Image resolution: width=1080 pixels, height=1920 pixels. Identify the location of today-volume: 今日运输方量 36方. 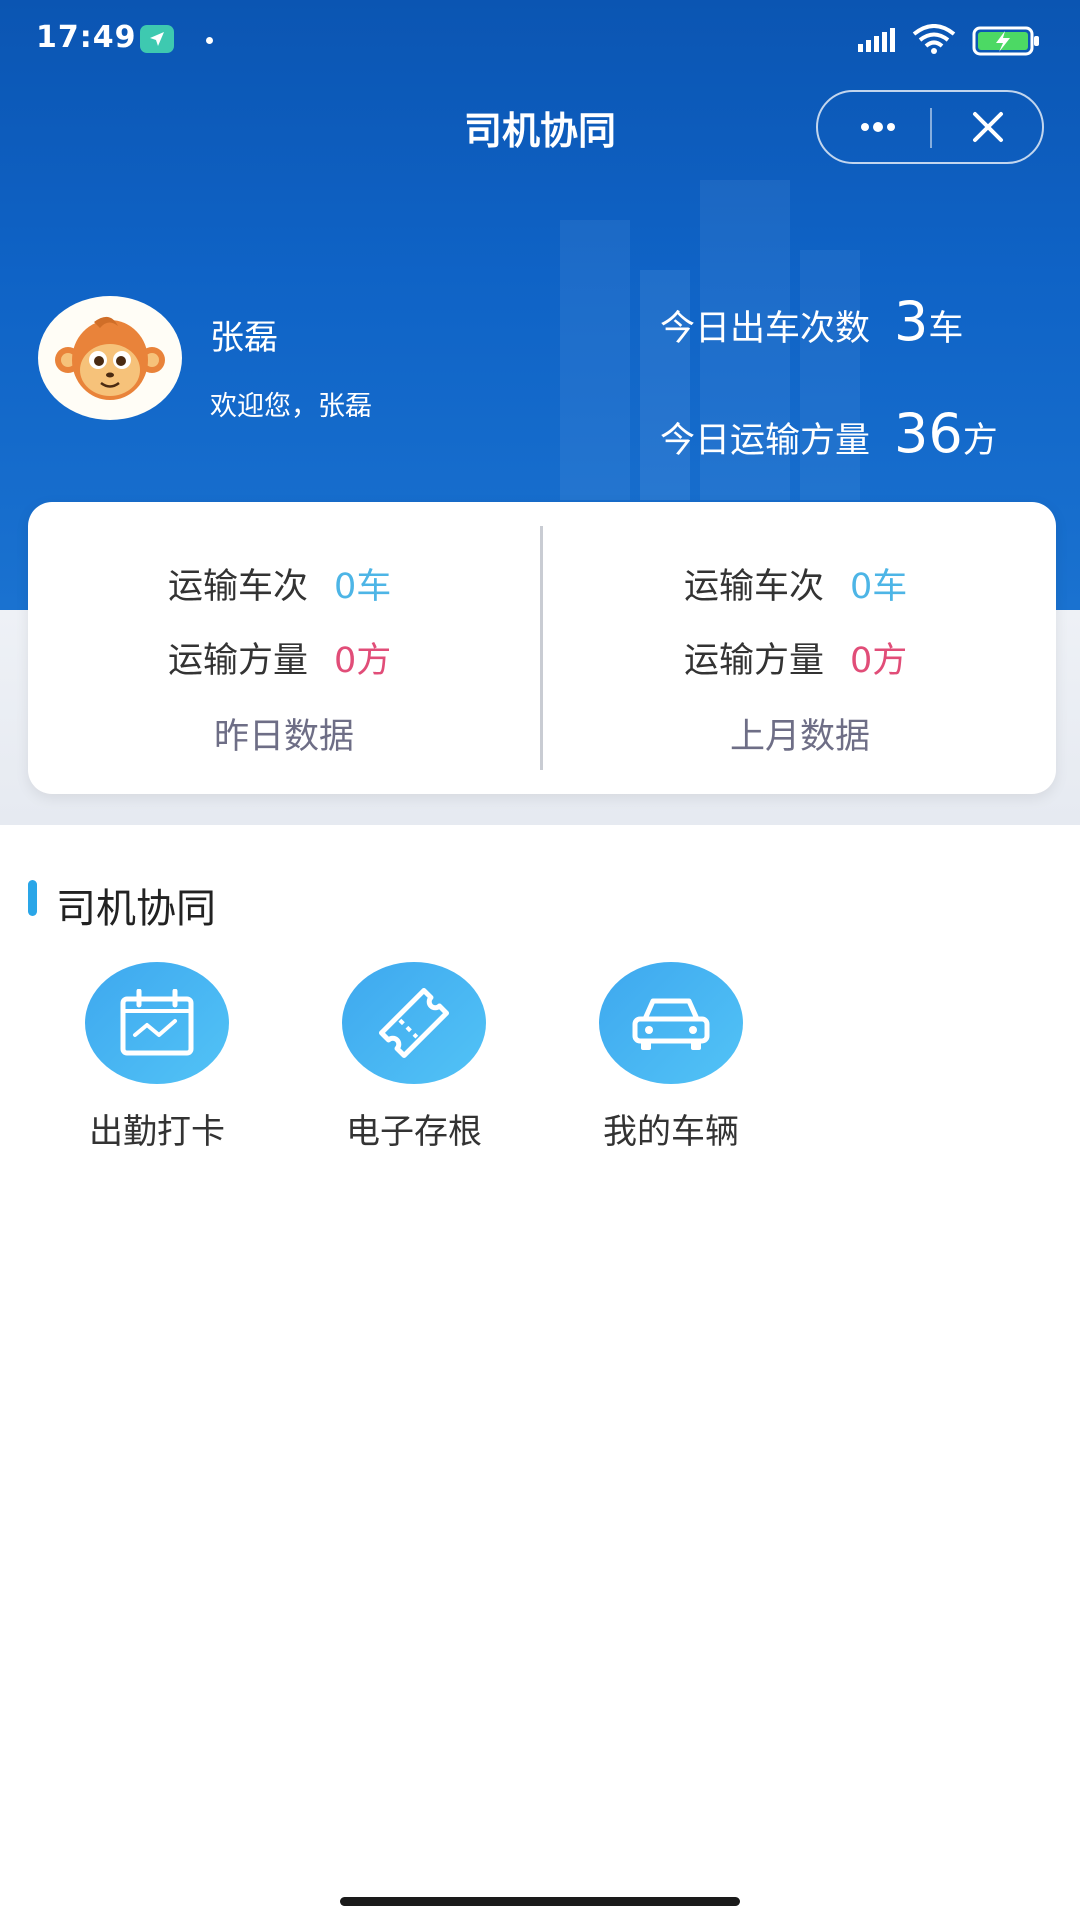
(829, 433).